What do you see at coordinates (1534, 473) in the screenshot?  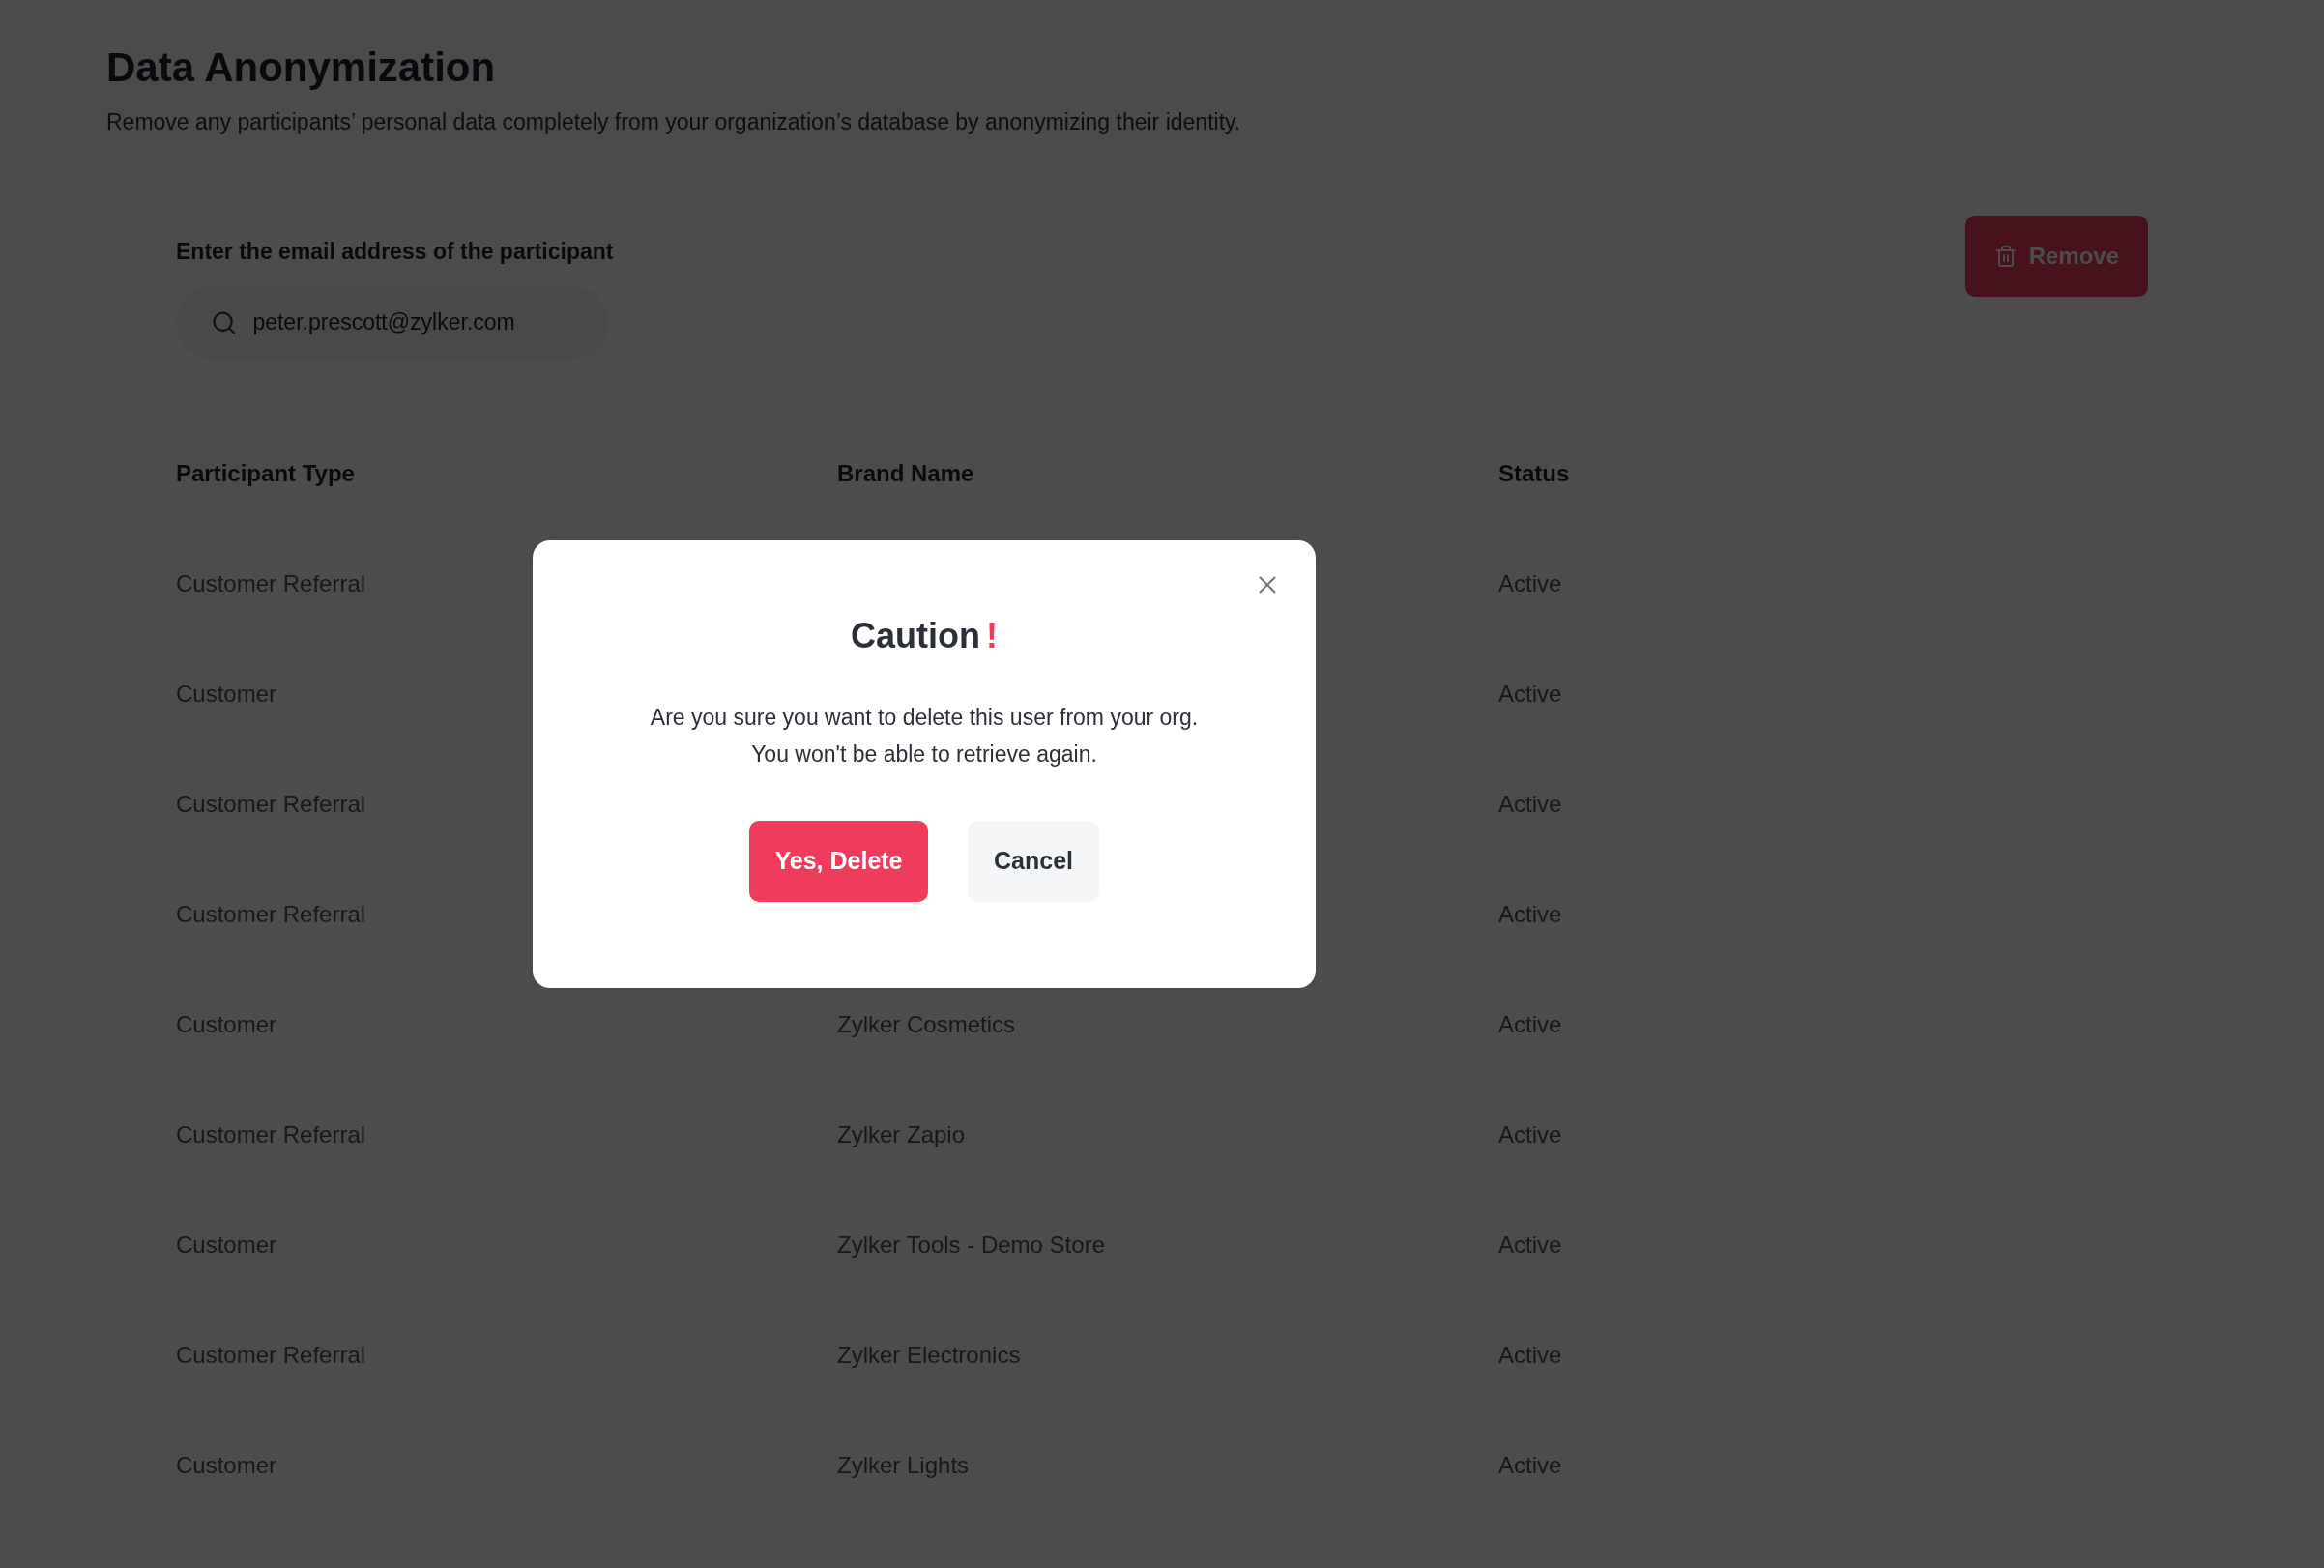 I see `column-header: Status` at bounding box center [1534, 473].